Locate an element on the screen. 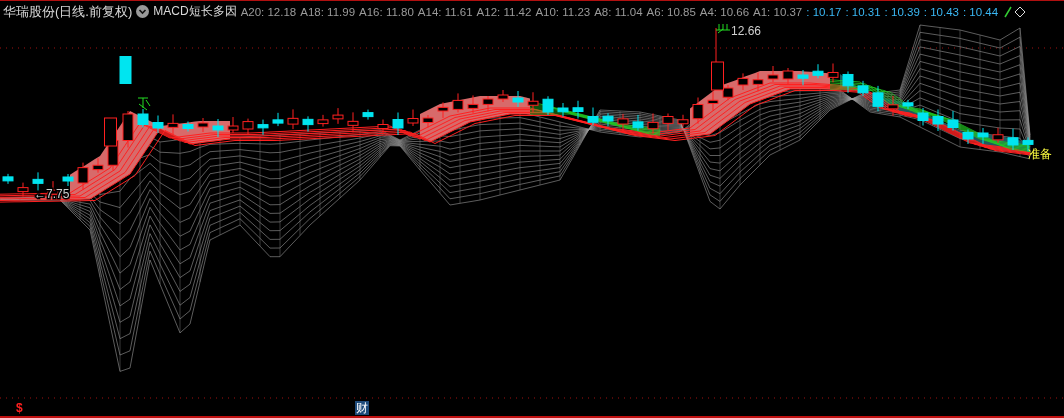 The height and width of the screenshot is (418, 1064). indicator-value: A14: 11.61 is located at coordinates (445, 11).